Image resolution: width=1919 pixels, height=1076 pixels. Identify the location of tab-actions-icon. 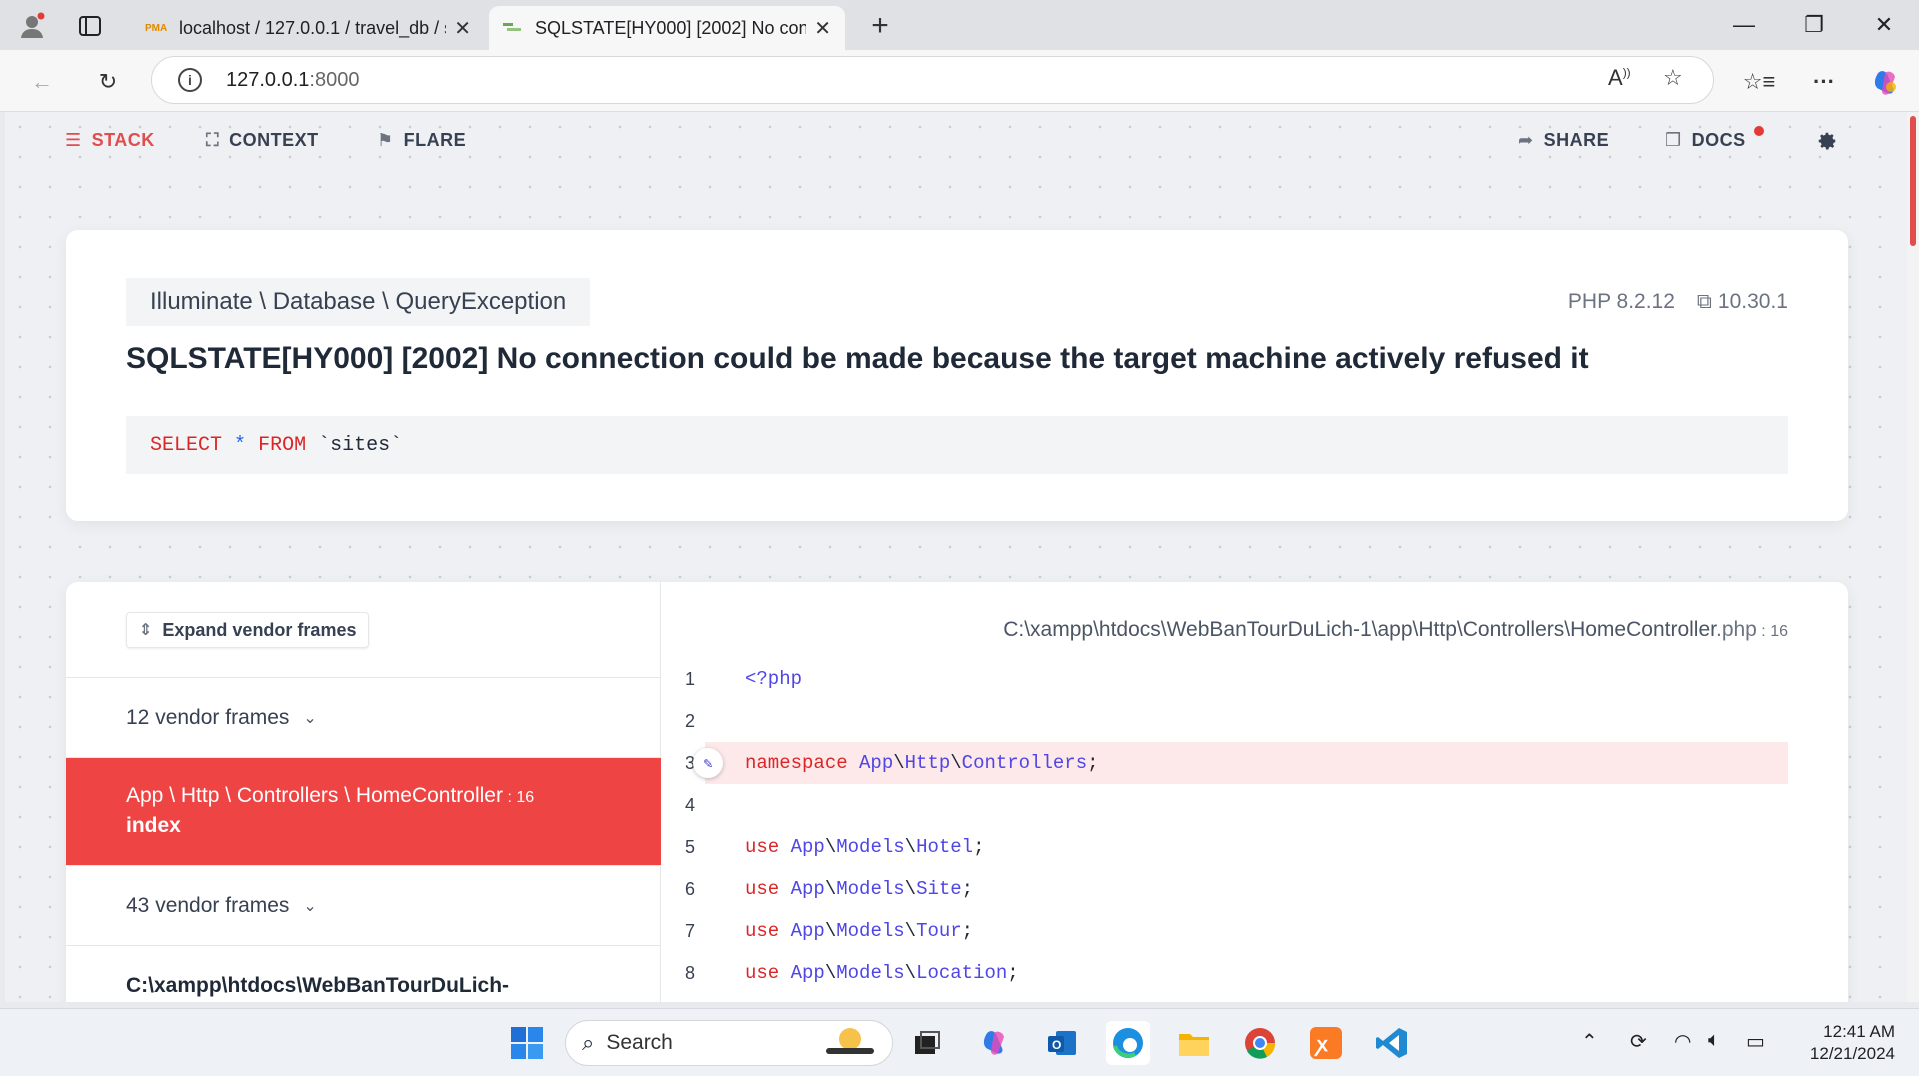
(90, 26).